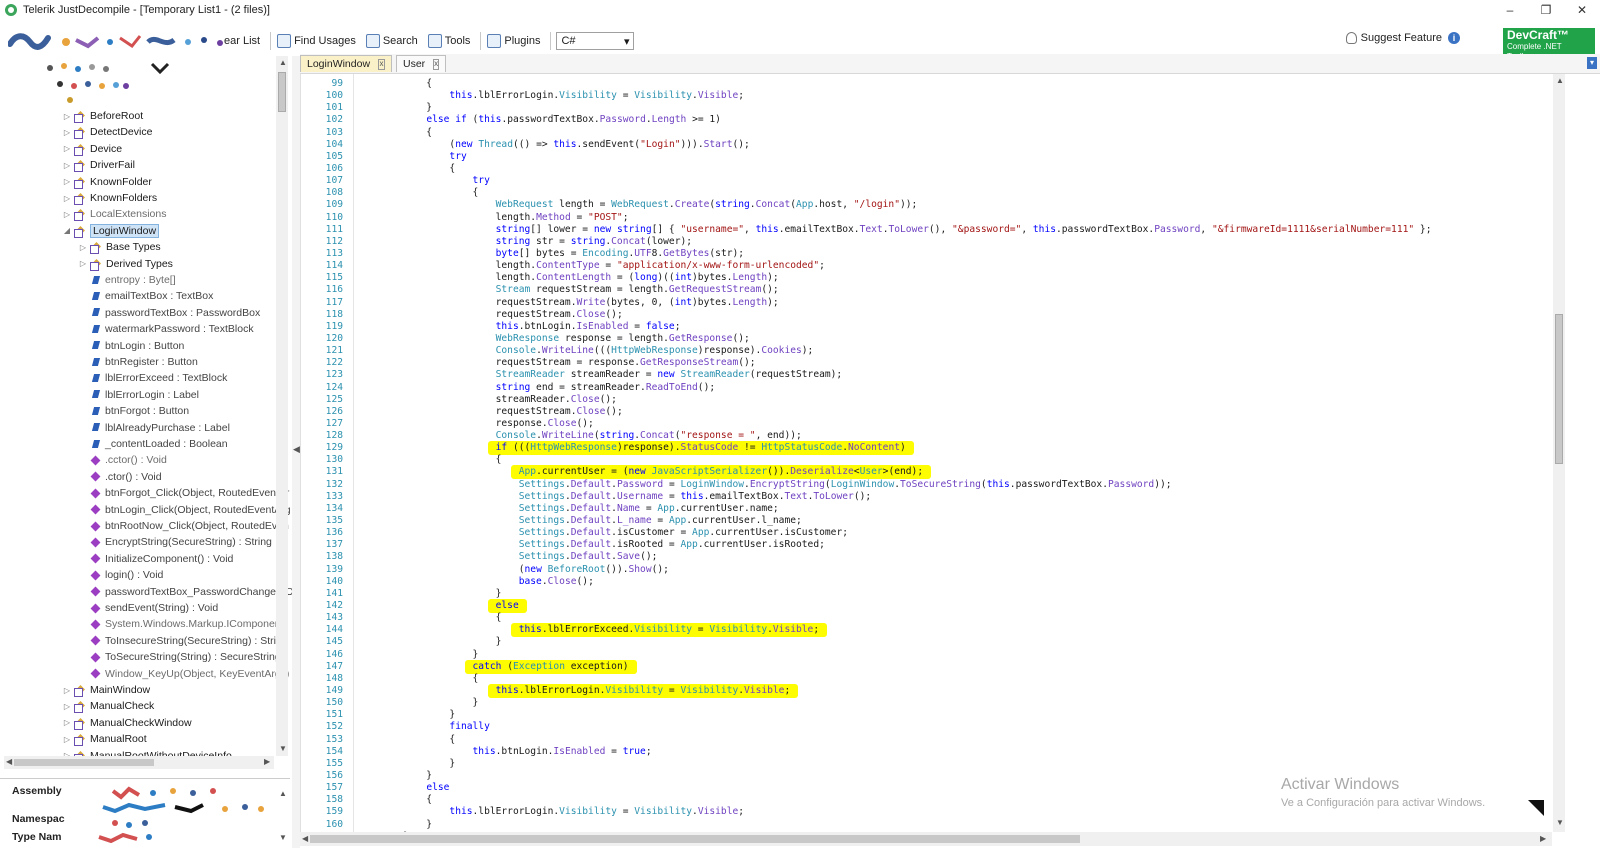 The image size is (1600, 868). Describe the element at coordinates (67, 230) in the screenshot. I see `collapse-arrow-icon: ◢` at that location.